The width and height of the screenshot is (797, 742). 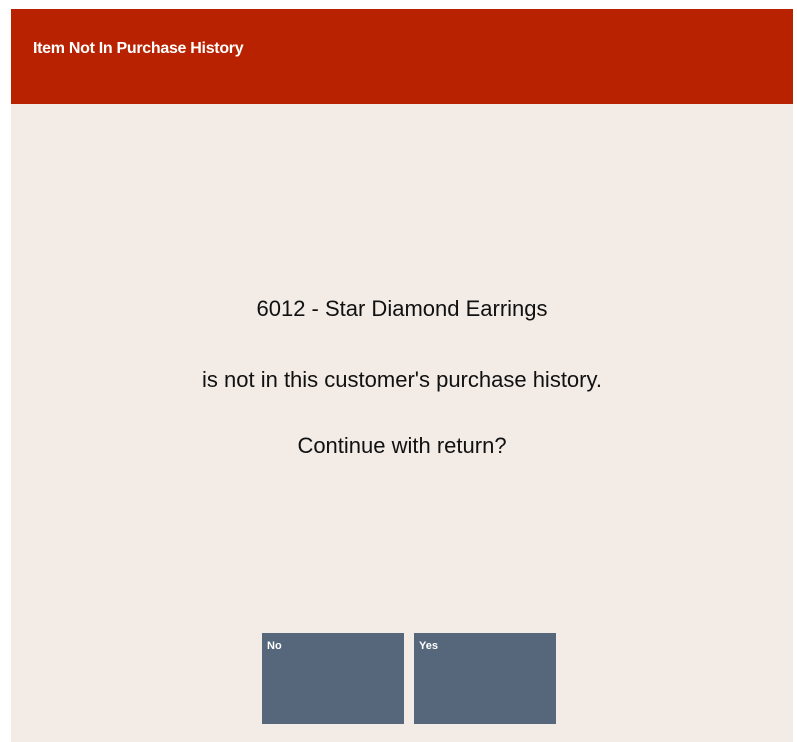 What do you see at coordinates (402, 308) in the screenshot?
I see `item-name-text: 6012 - Star Diamond Earrings` at bounding box center [402, 308].